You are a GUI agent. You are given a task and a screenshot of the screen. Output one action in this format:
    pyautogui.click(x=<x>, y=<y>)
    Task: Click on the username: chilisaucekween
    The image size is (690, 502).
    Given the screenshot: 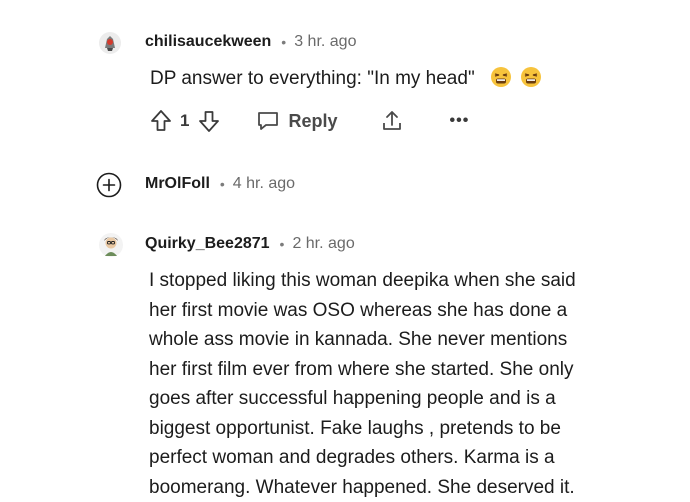 What is the action you would take?
    pyautogui.click(x=208, y=42)
    